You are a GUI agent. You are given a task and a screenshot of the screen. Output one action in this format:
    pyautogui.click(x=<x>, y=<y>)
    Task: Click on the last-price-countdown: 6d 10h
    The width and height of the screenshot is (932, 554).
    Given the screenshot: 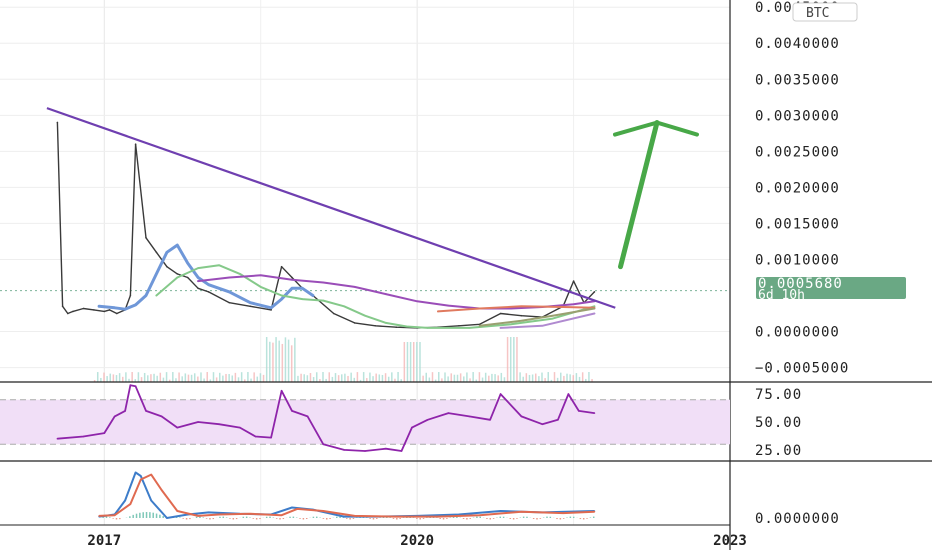 What is the action you would take?
    pyautogui.click(x=781, y=295)
    